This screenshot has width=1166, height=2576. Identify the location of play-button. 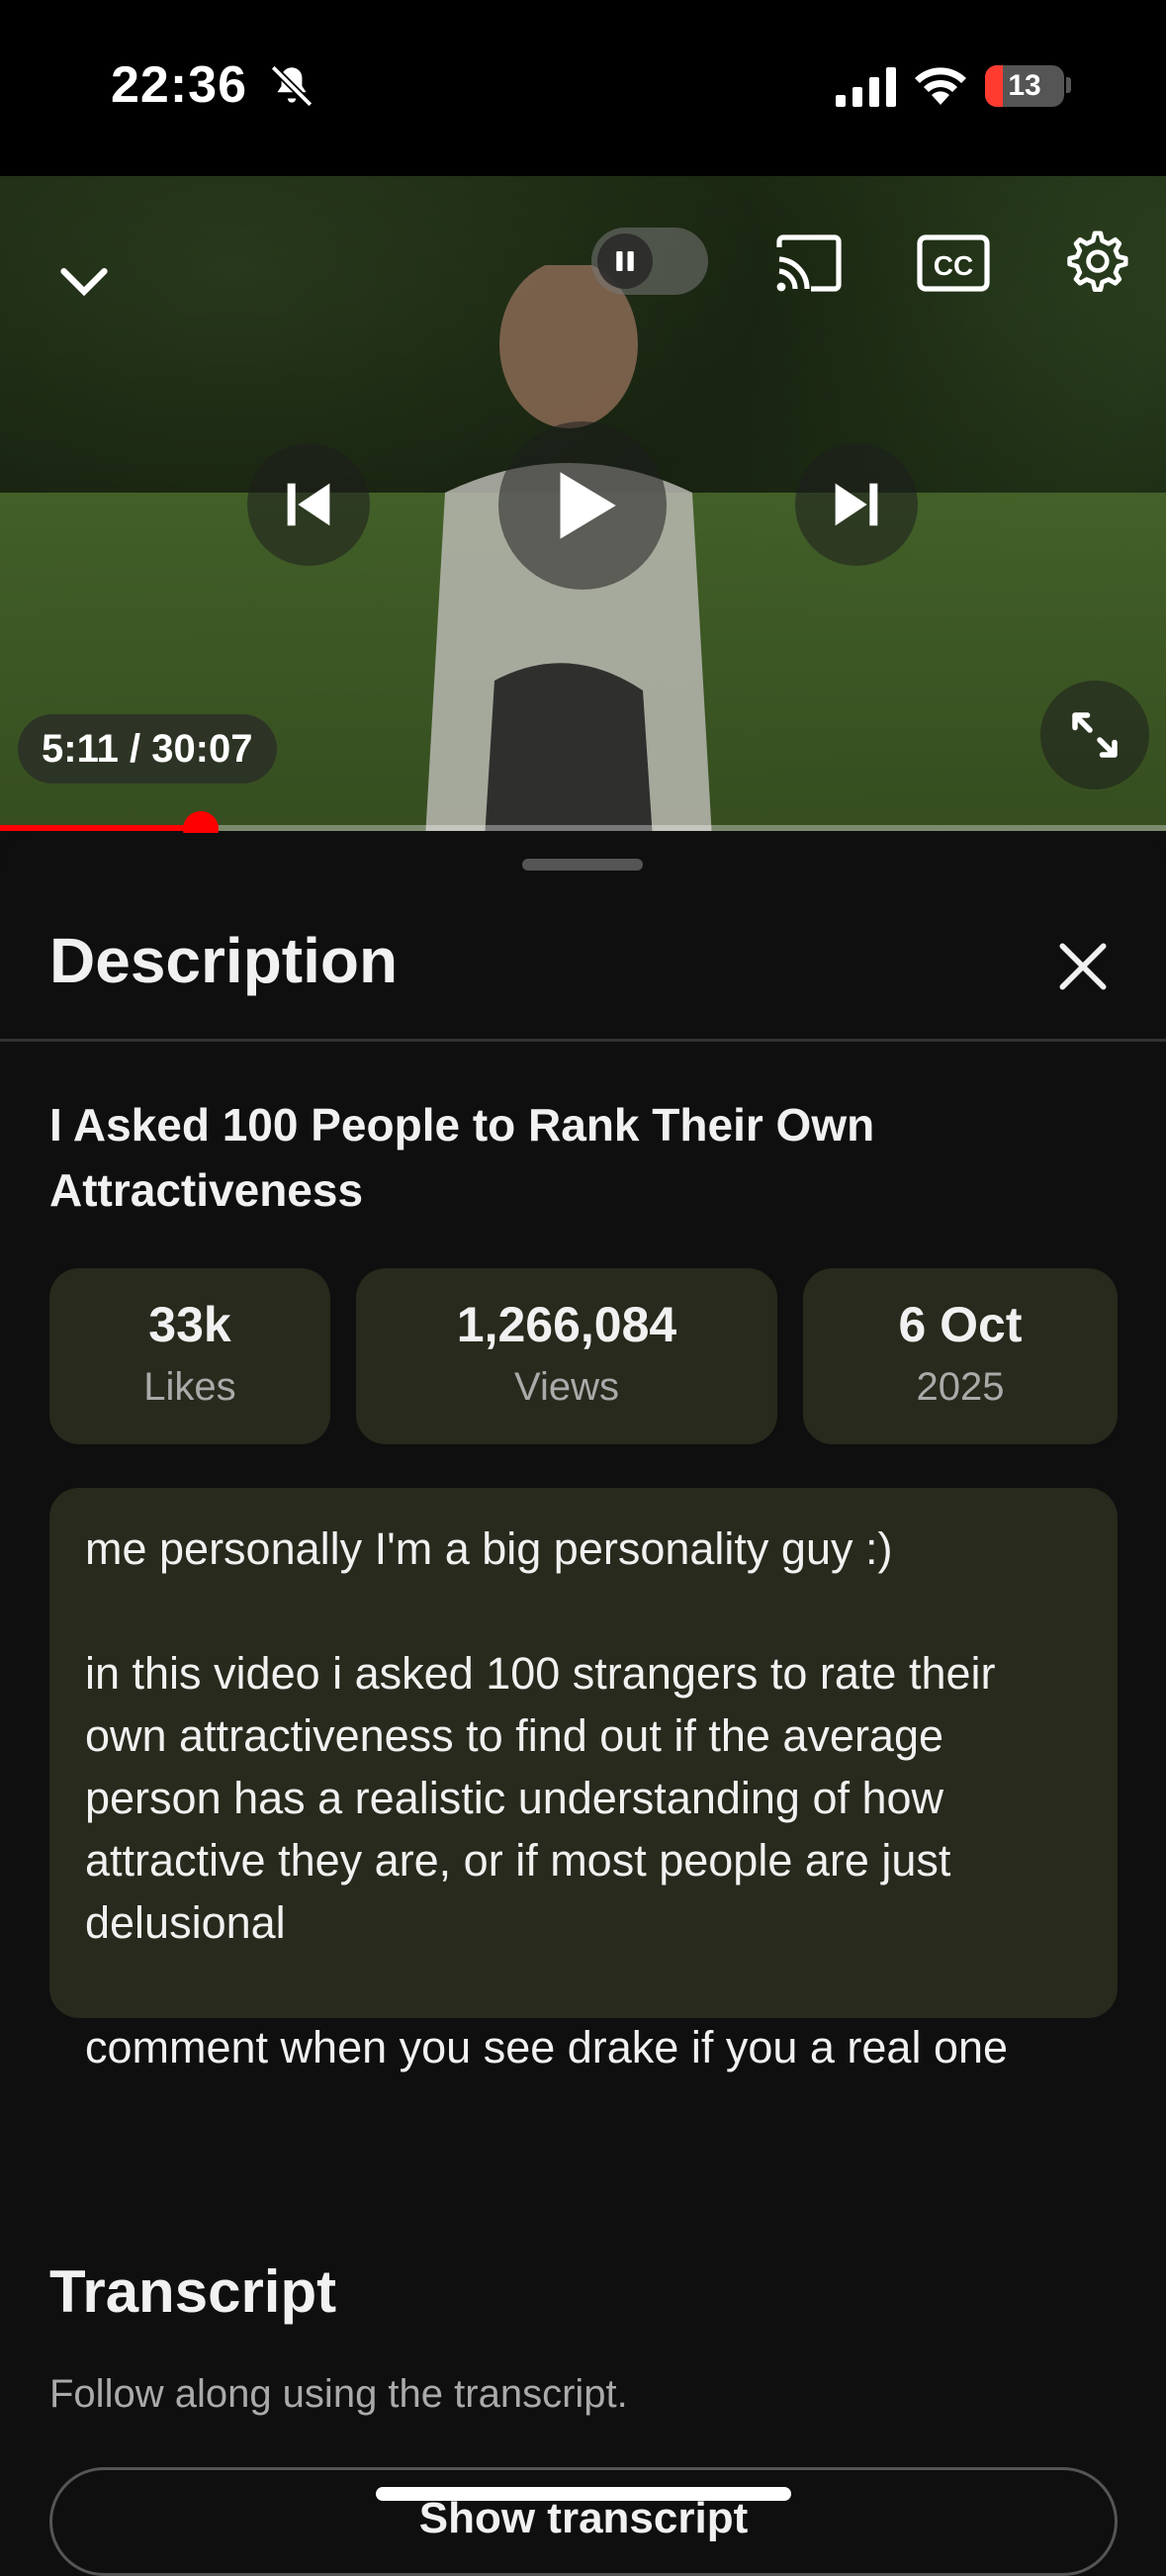
(582, 505).